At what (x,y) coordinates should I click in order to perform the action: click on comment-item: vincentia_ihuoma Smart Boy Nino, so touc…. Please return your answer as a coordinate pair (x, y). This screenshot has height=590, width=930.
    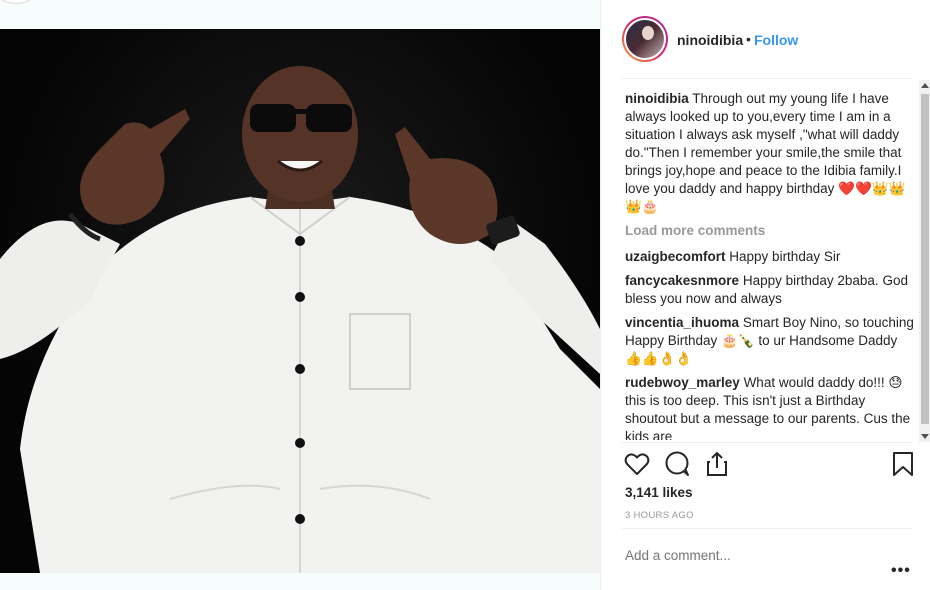
    Looking at the image, I should click on (770, 341).